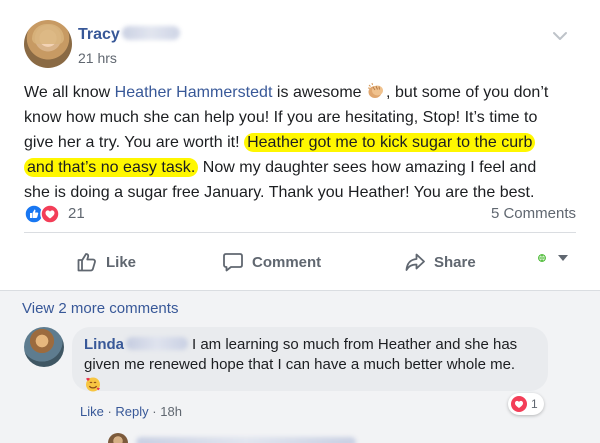 The width and height of the screenshot is (600, 443). What do you see at coordinates (455, 262) in the screenshot?
I see `share-label: Share` at bounding box center [455, 262].